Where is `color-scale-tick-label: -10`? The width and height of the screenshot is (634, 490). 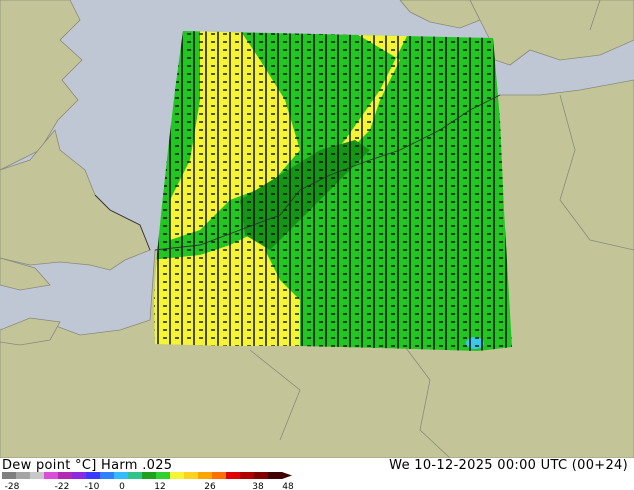 color-scale-tick-label: -10 is located at coordinates (92, 486).